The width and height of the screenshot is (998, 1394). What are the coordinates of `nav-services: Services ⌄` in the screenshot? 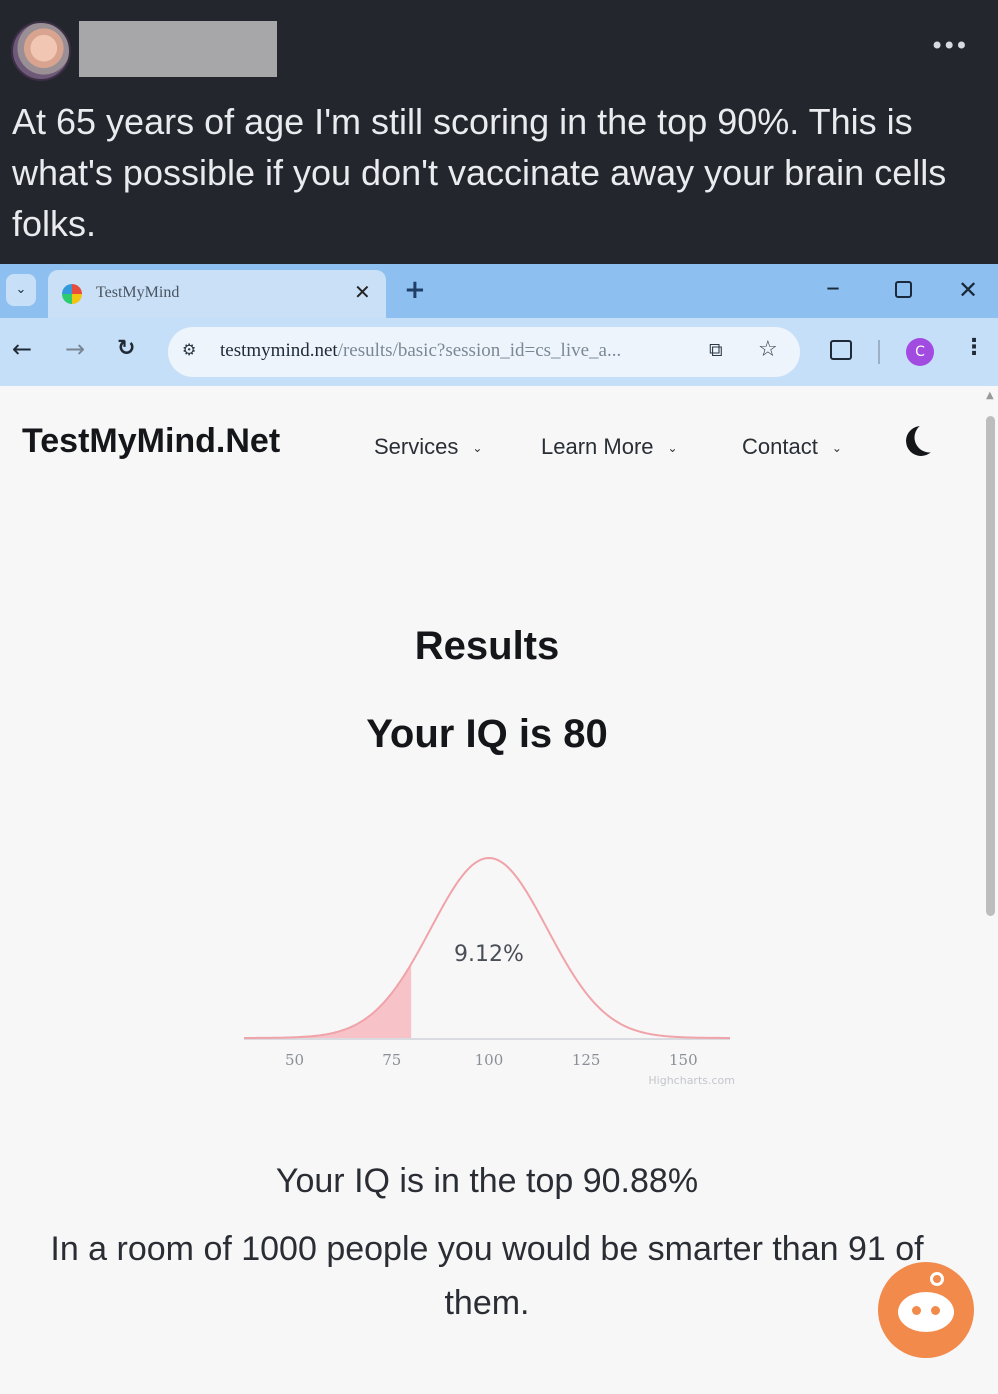 It's located at (428, 447).